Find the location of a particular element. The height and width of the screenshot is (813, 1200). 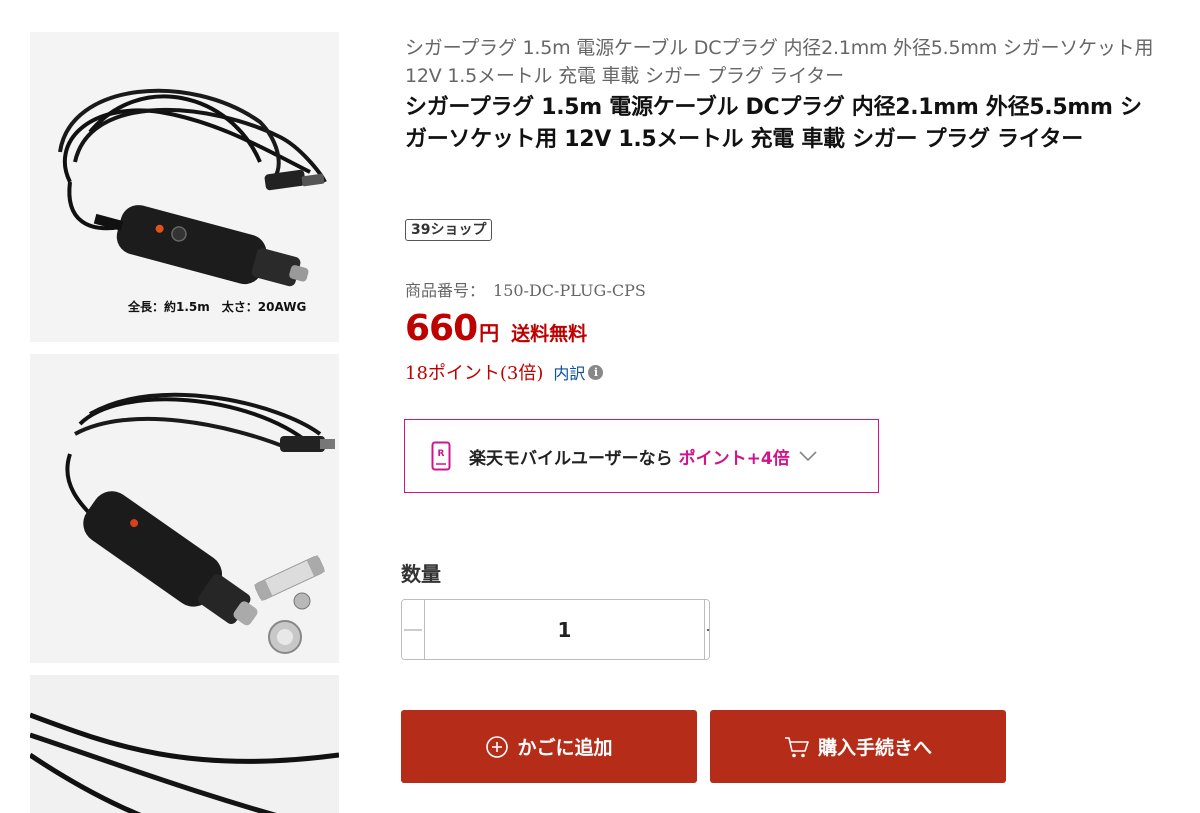

sku-label: 商品番号： is located at coordinates (445, 290).